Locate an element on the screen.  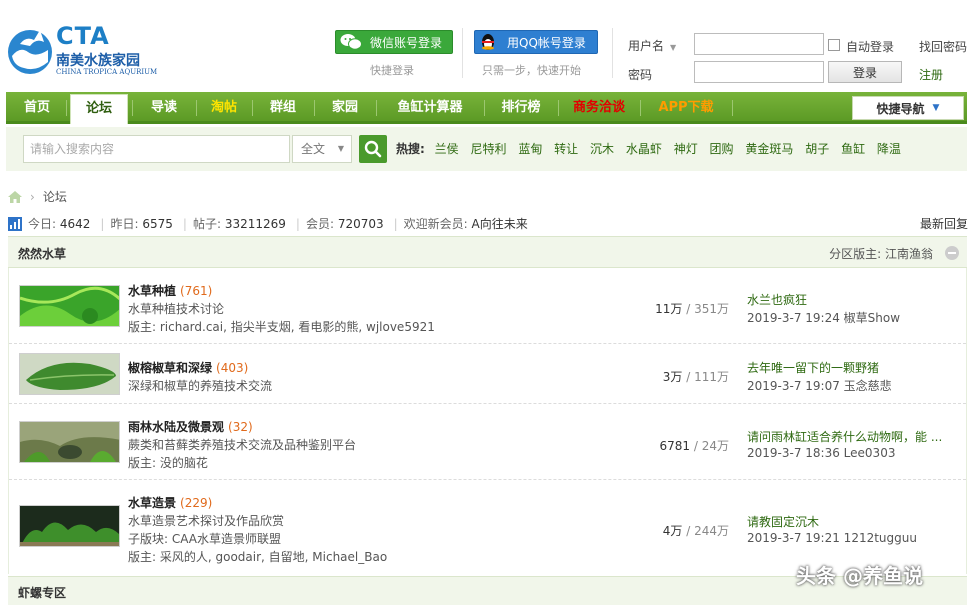
hot-search-tag: 团购 is located at coordinates (722, 149).